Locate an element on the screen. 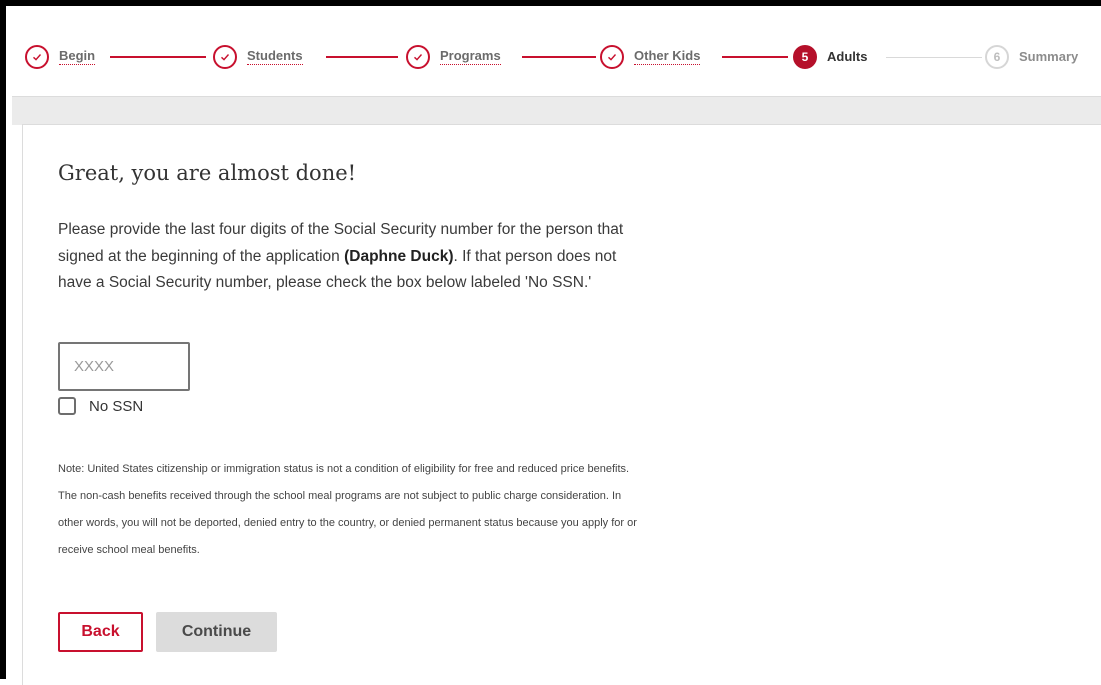 This screenshot has height=685, width=1101. step-other-kids: Other Kids is located at coordinates (650, 57).